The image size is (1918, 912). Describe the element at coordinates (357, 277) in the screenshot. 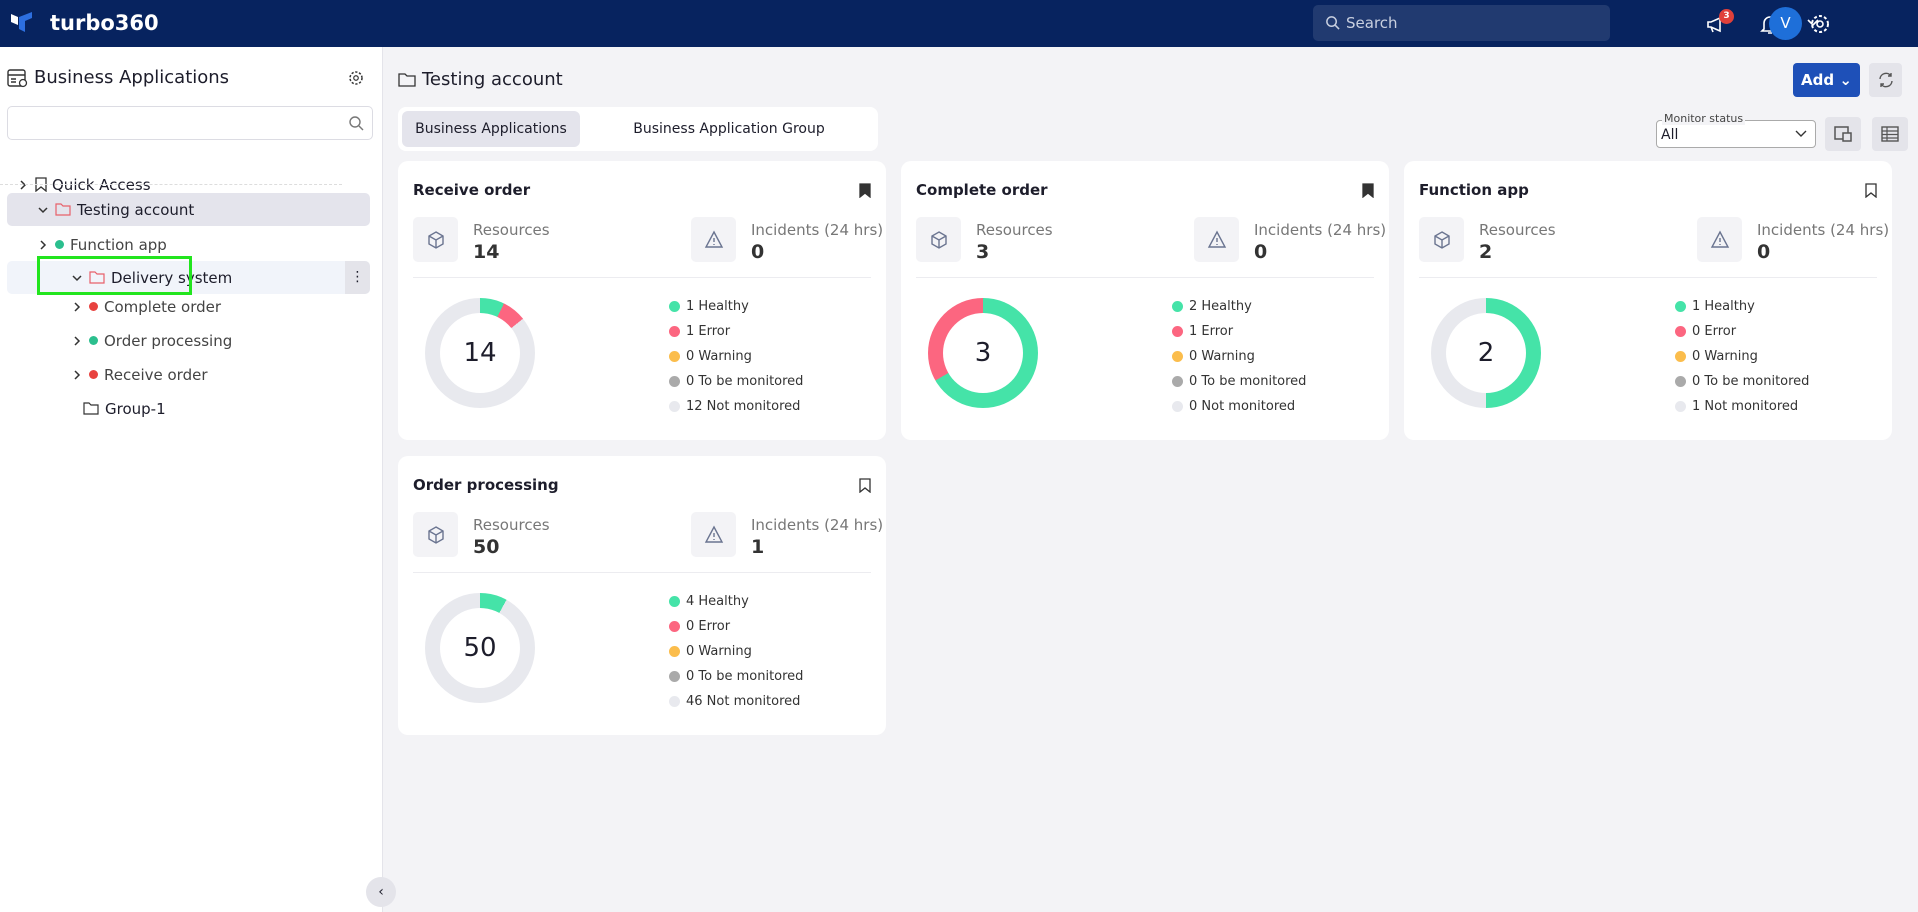

I see `more-options-button: ⋮` at that location.